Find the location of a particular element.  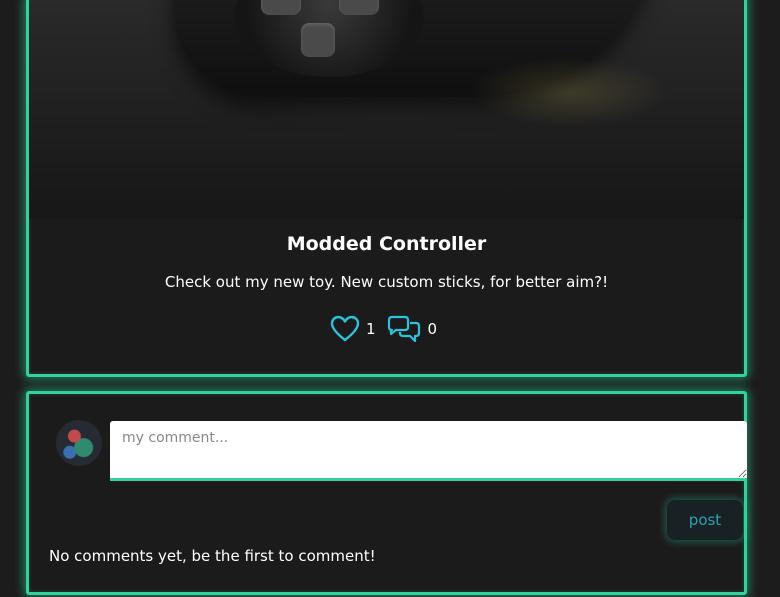

post-stats: 1 0 is located at coordinates (386, 329).